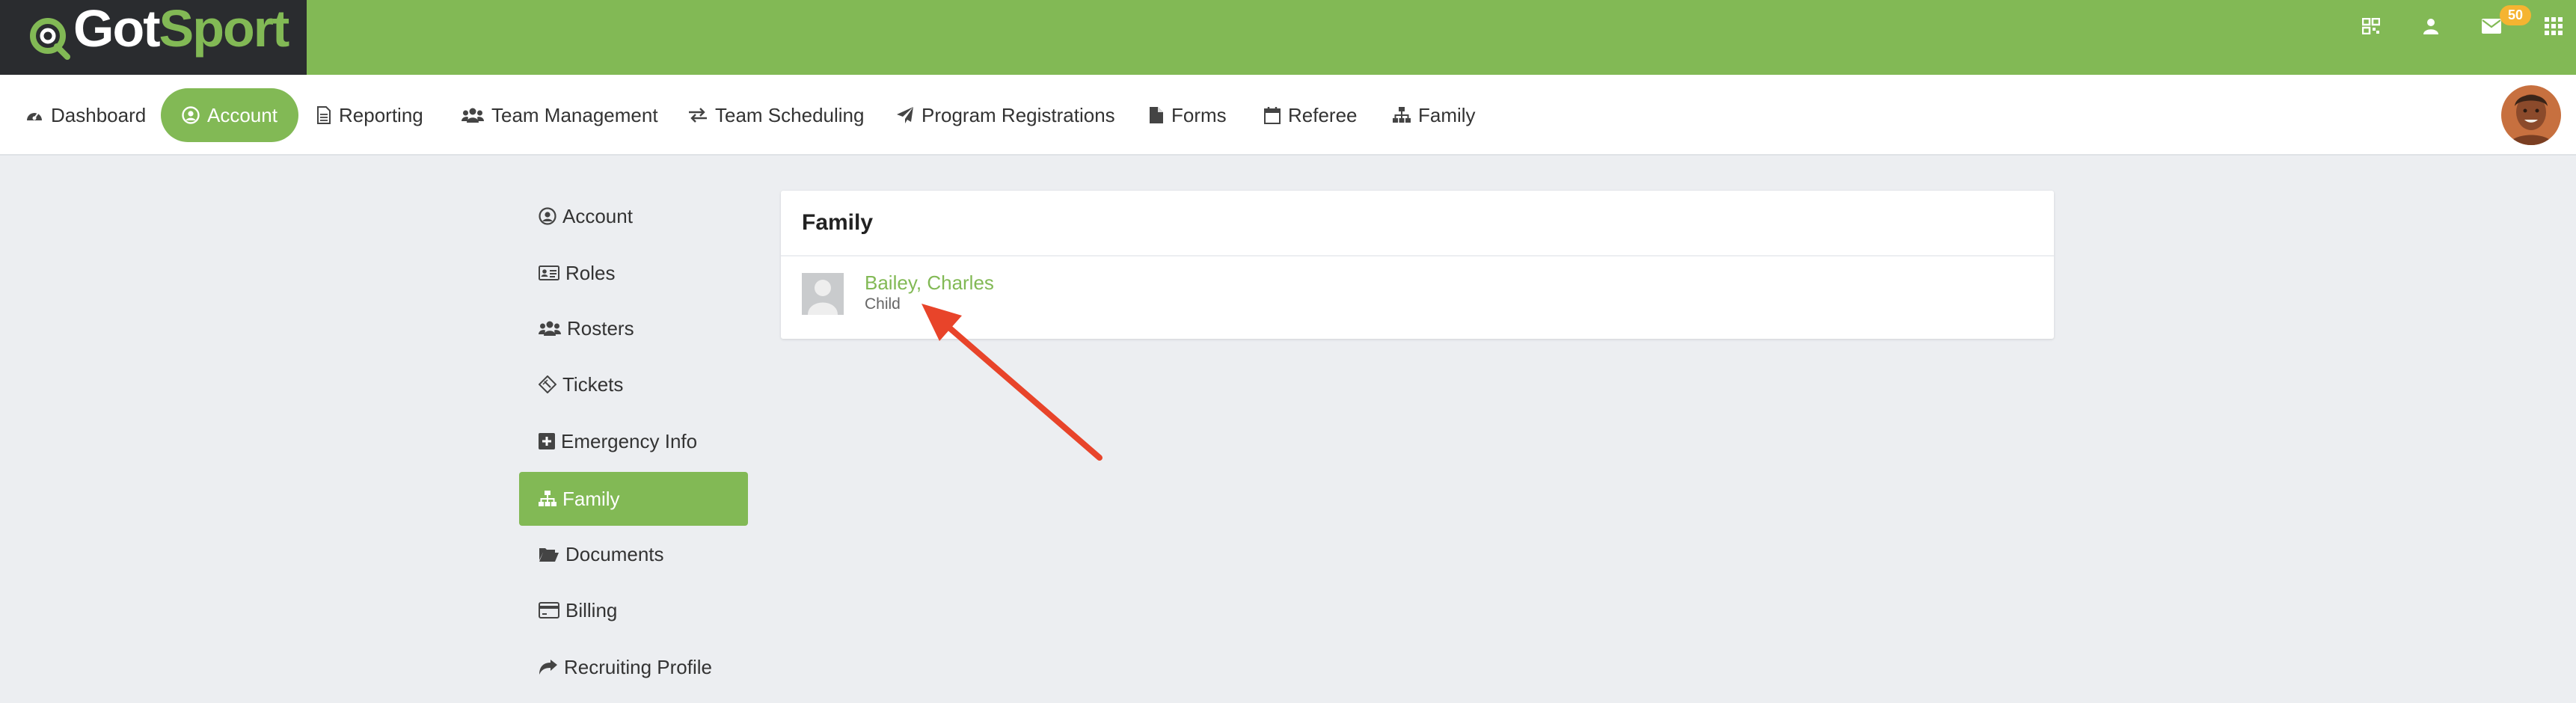 This screenshot has width=2576, height=703. What do you see at coordinates (590, 272) in the screenshot?
I see `sidebar-label-roles: Roles` at bounding box center [590, 272].